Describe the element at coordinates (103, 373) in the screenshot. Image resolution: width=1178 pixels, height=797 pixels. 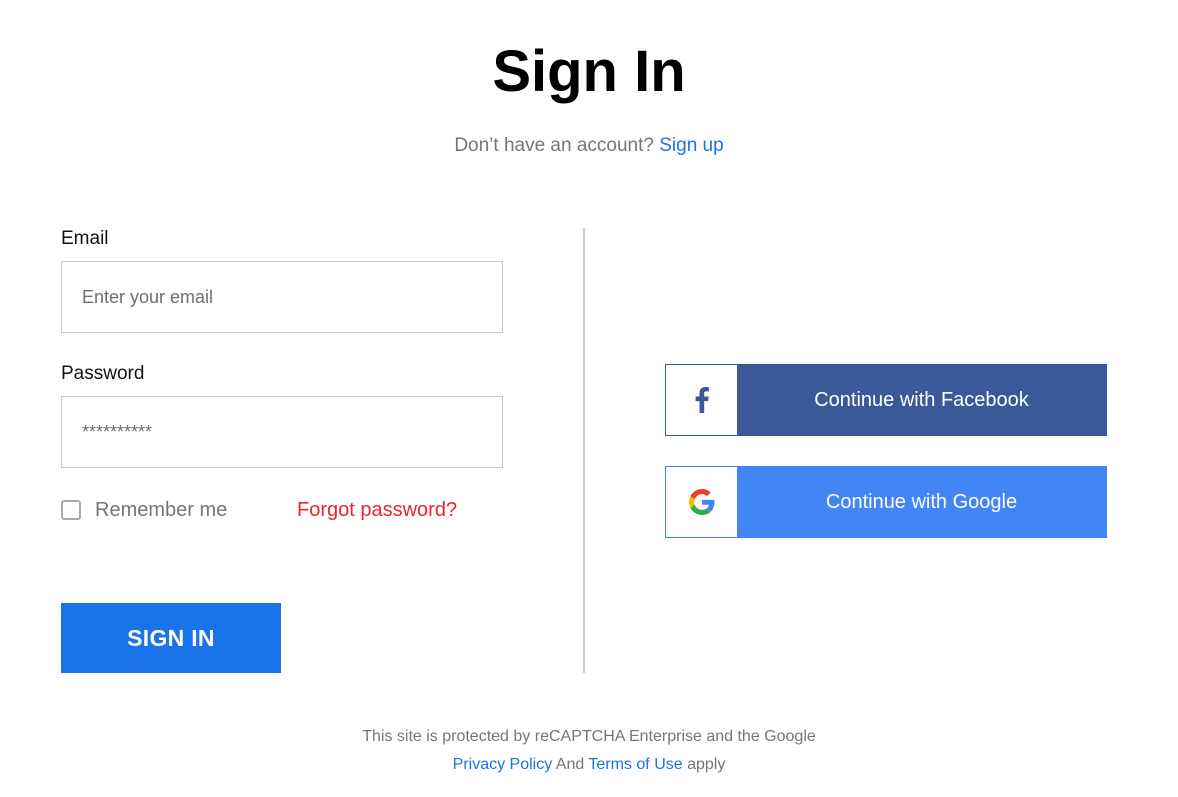
I see `password-label: Password` at that location.